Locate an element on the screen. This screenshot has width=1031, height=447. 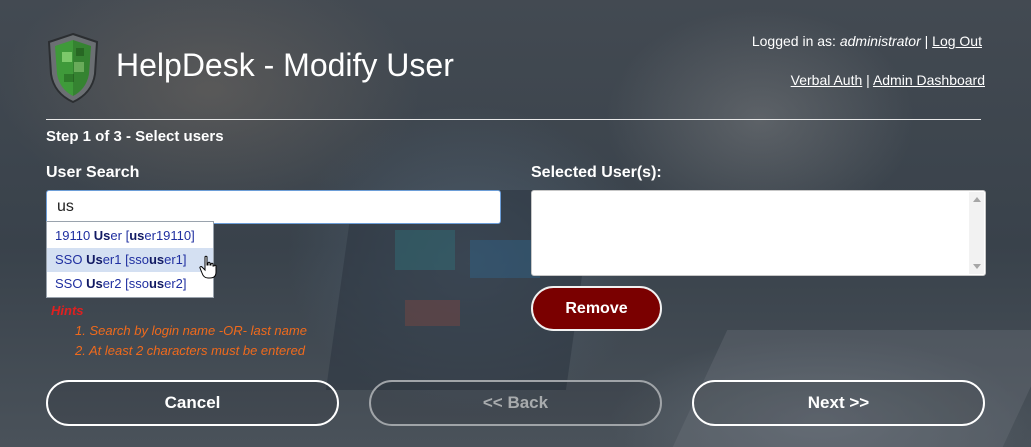
header-divider is located at coordinates (513, 119).